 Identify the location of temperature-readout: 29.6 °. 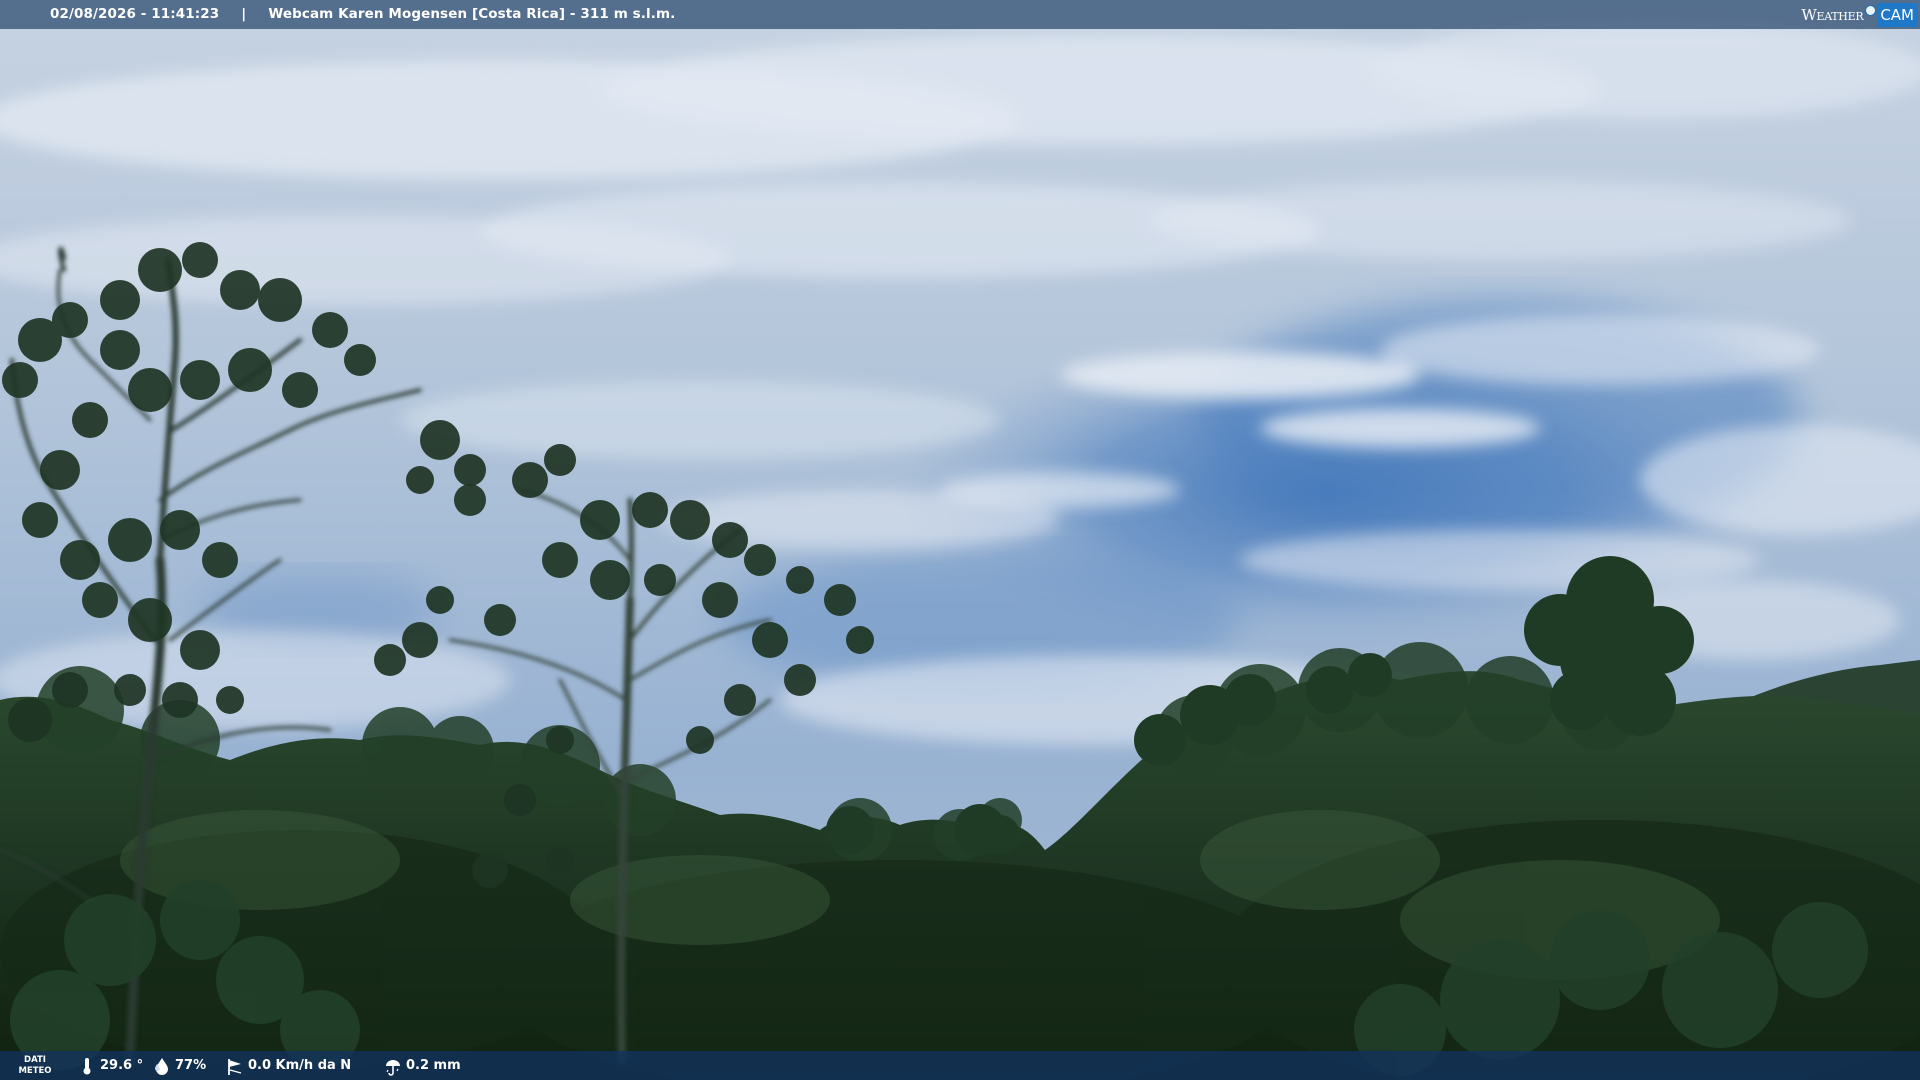
(110, 1065).